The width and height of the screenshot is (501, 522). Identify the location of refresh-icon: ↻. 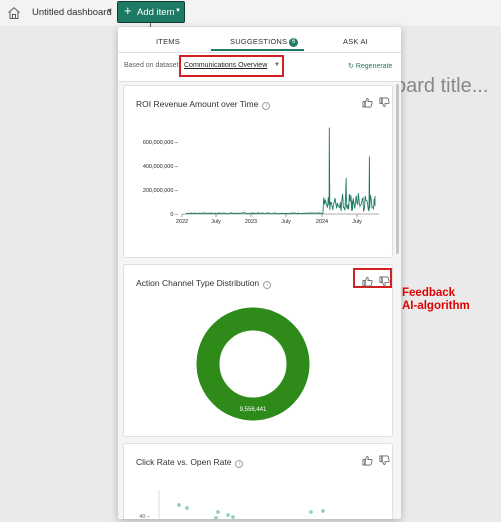
(351, 66).